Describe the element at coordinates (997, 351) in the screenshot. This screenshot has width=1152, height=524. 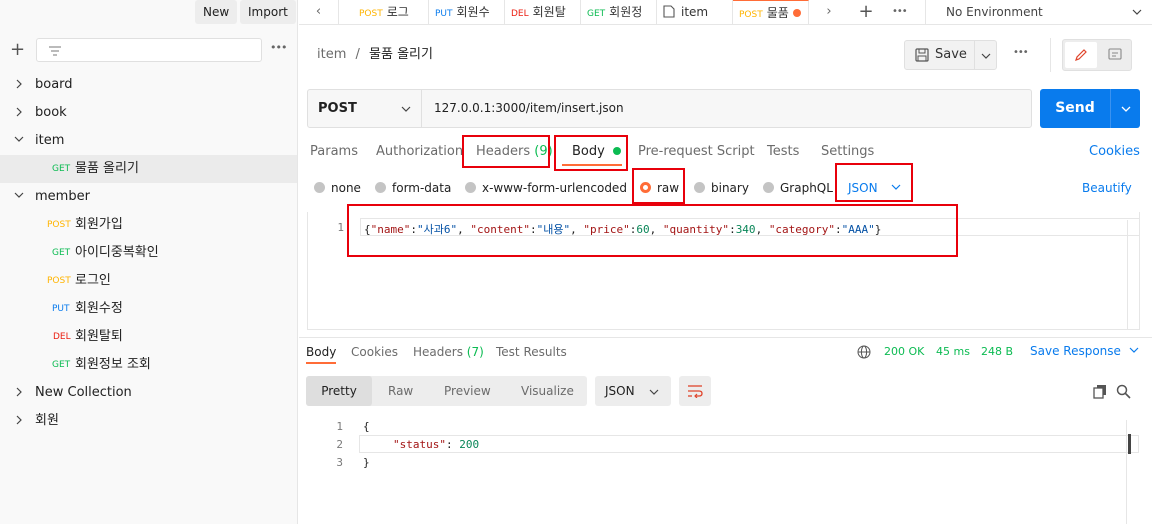
I see `response-size: 248 B` at that location.